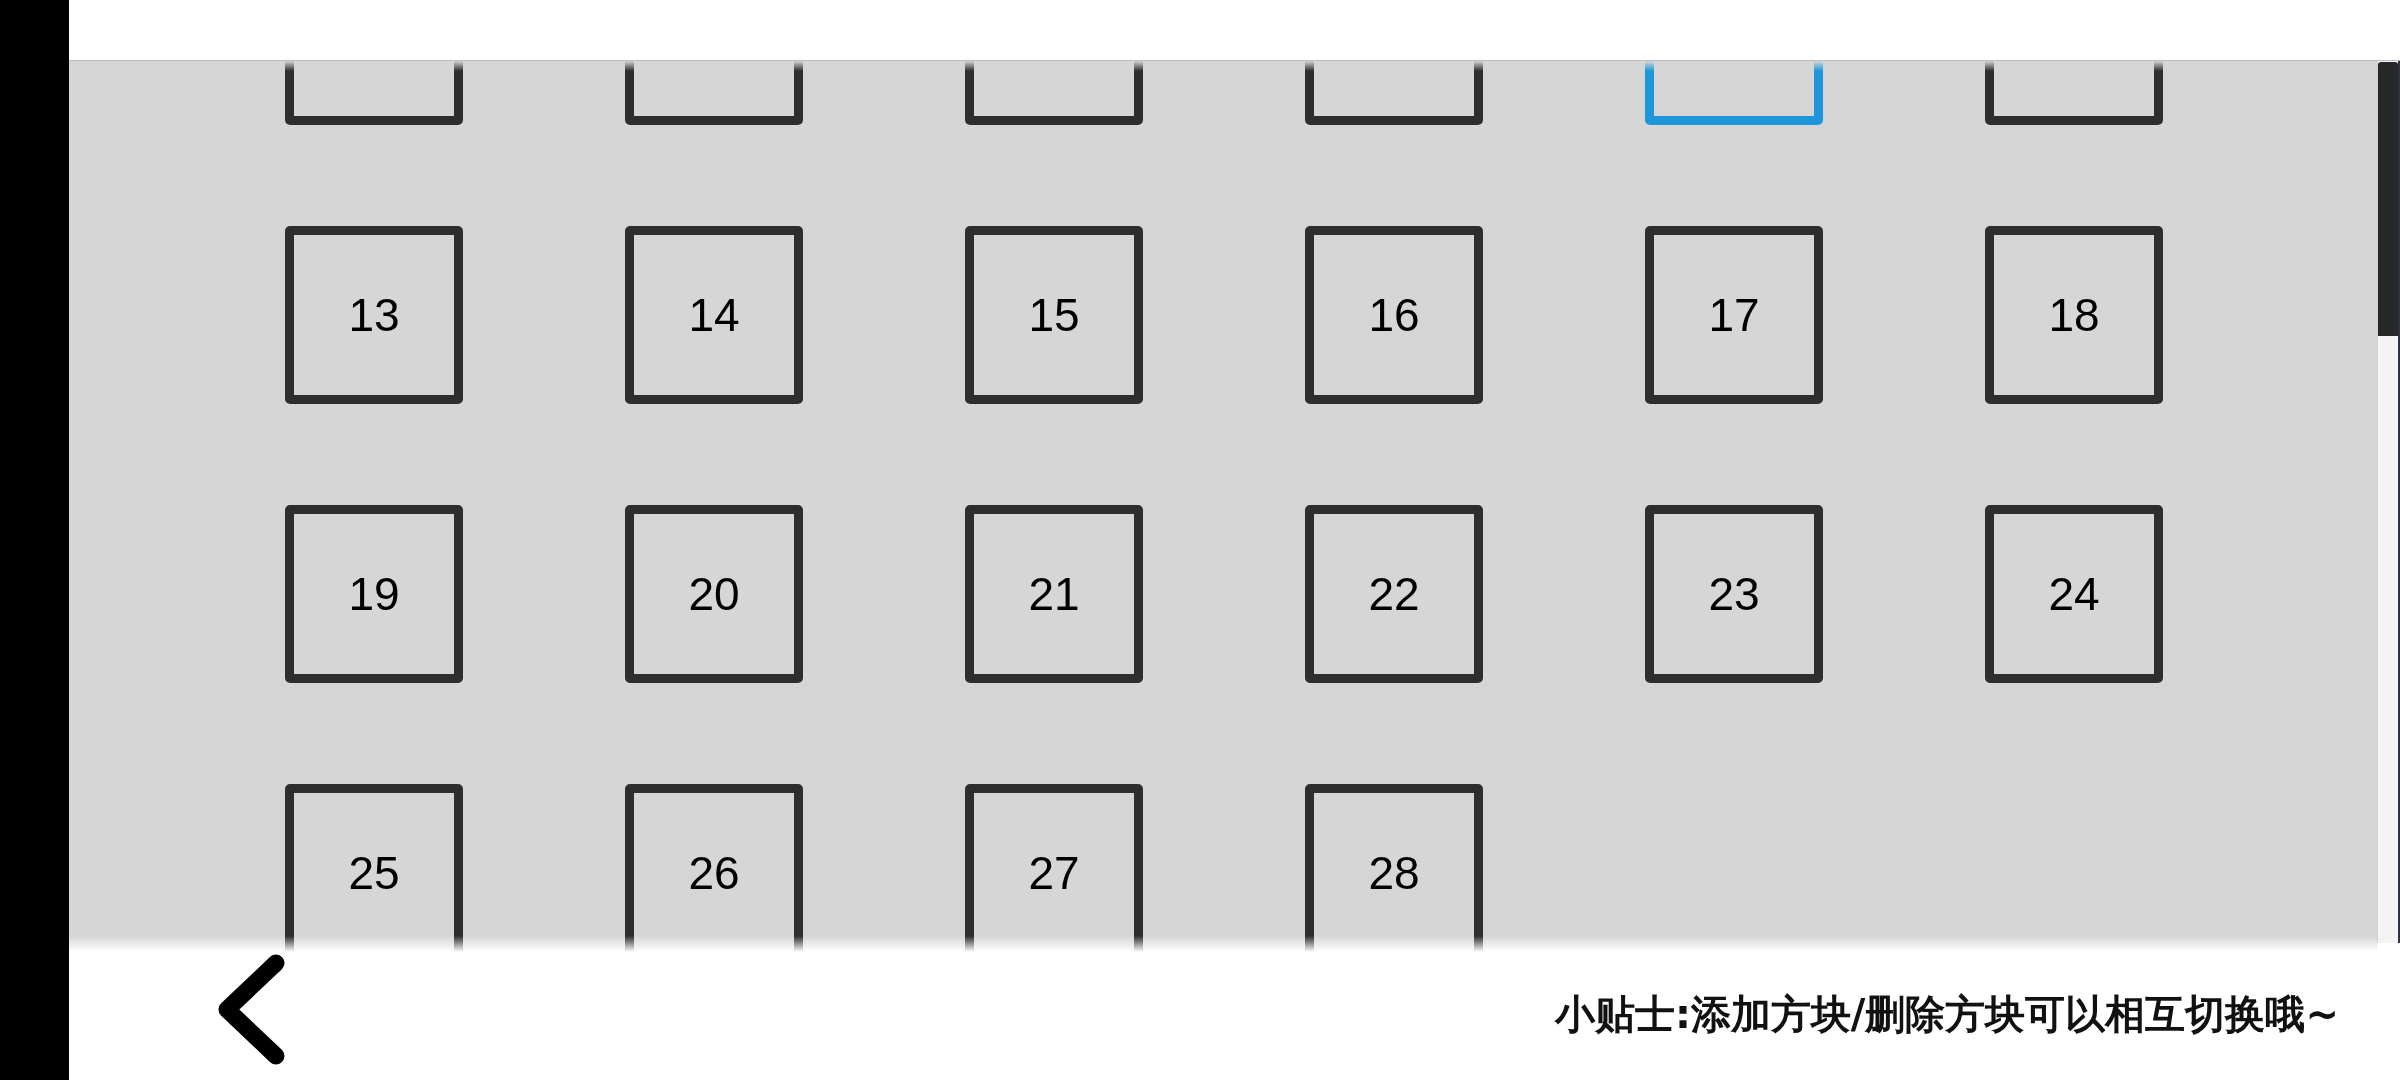 This screenshot has height=1080, width=2400. I want to click on number-tile: 15, so click(1054, 315).